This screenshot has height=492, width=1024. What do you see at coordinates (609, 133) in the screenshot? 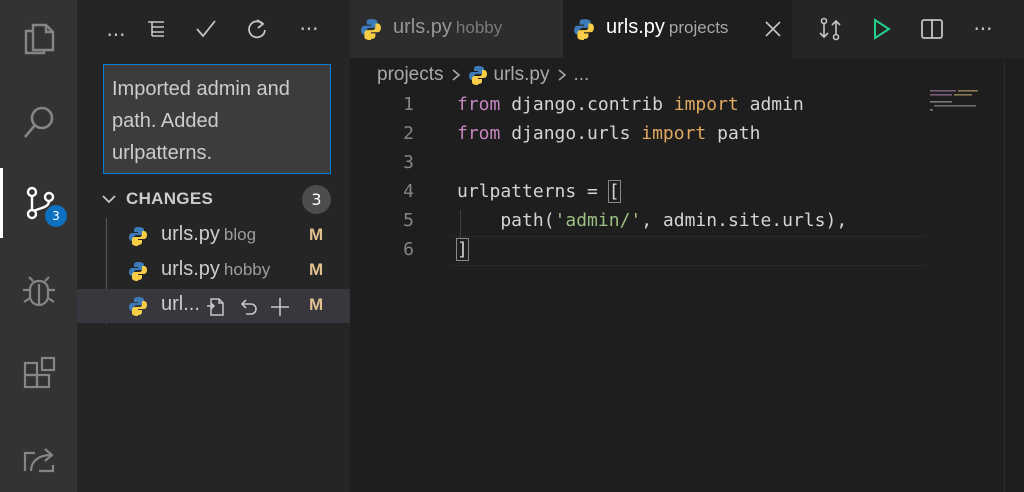
I see `code-line-2: from django.urls import path` at bounding box center [609, 133].